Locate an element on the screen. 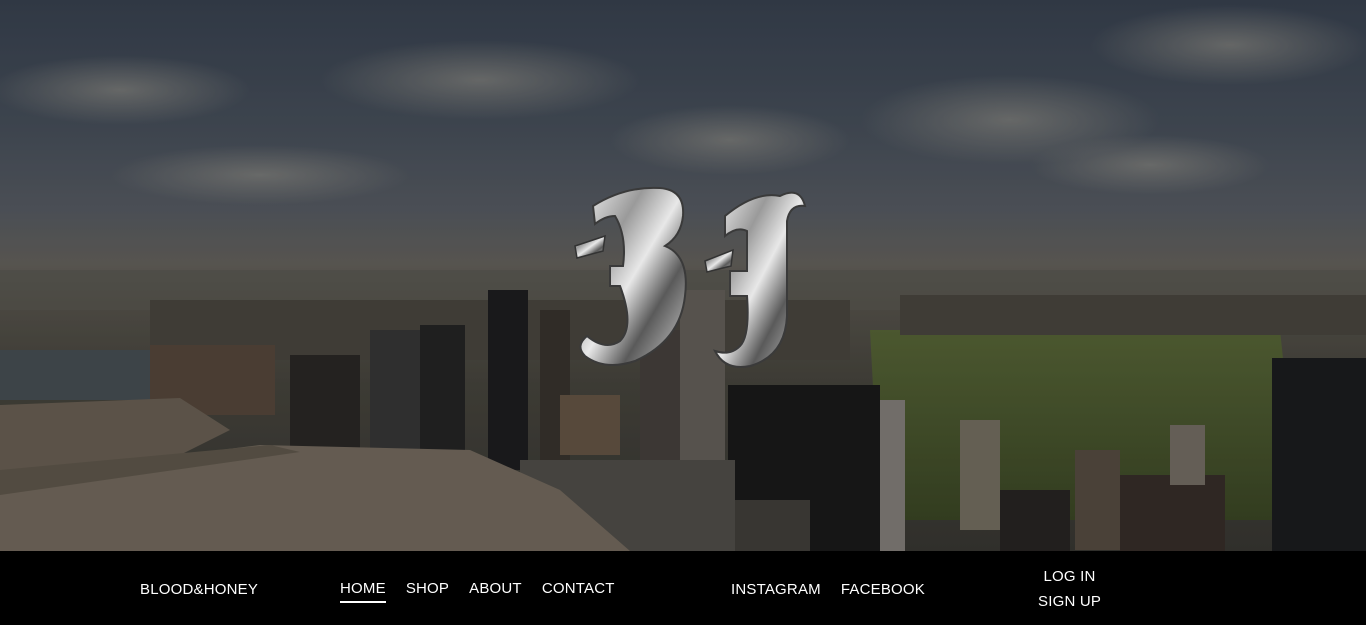 This screenshot has height=625, width=1366. brand-name: BLOOD&HONEY is located at coordinates (199, 589).